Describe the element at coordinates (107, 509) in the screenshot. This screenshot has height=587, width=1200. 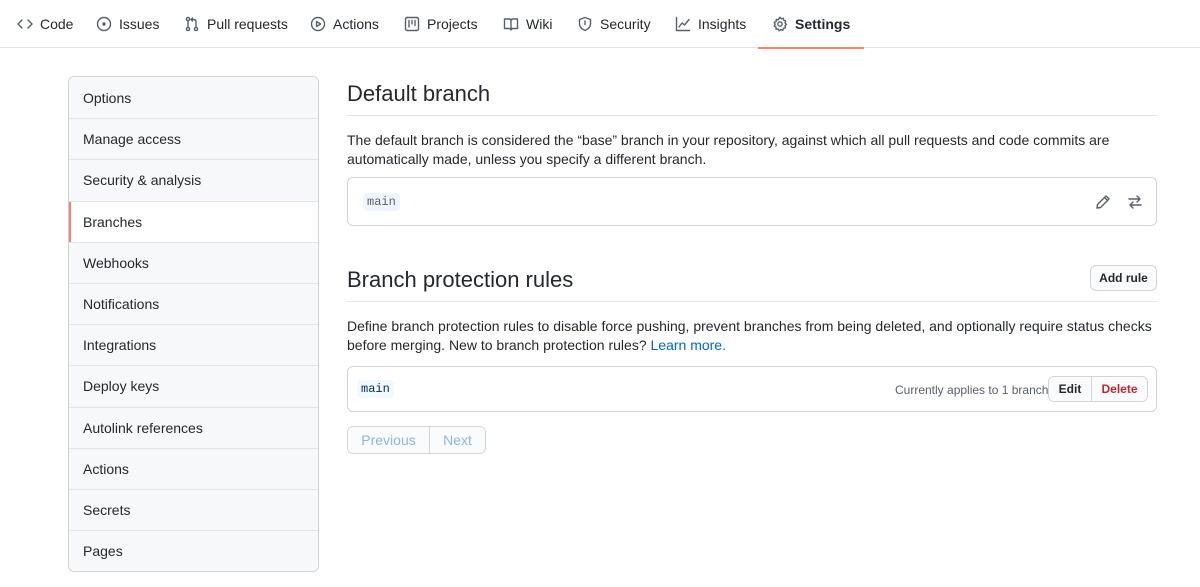
I see `sidebar-item-label: Secrets` at that location.